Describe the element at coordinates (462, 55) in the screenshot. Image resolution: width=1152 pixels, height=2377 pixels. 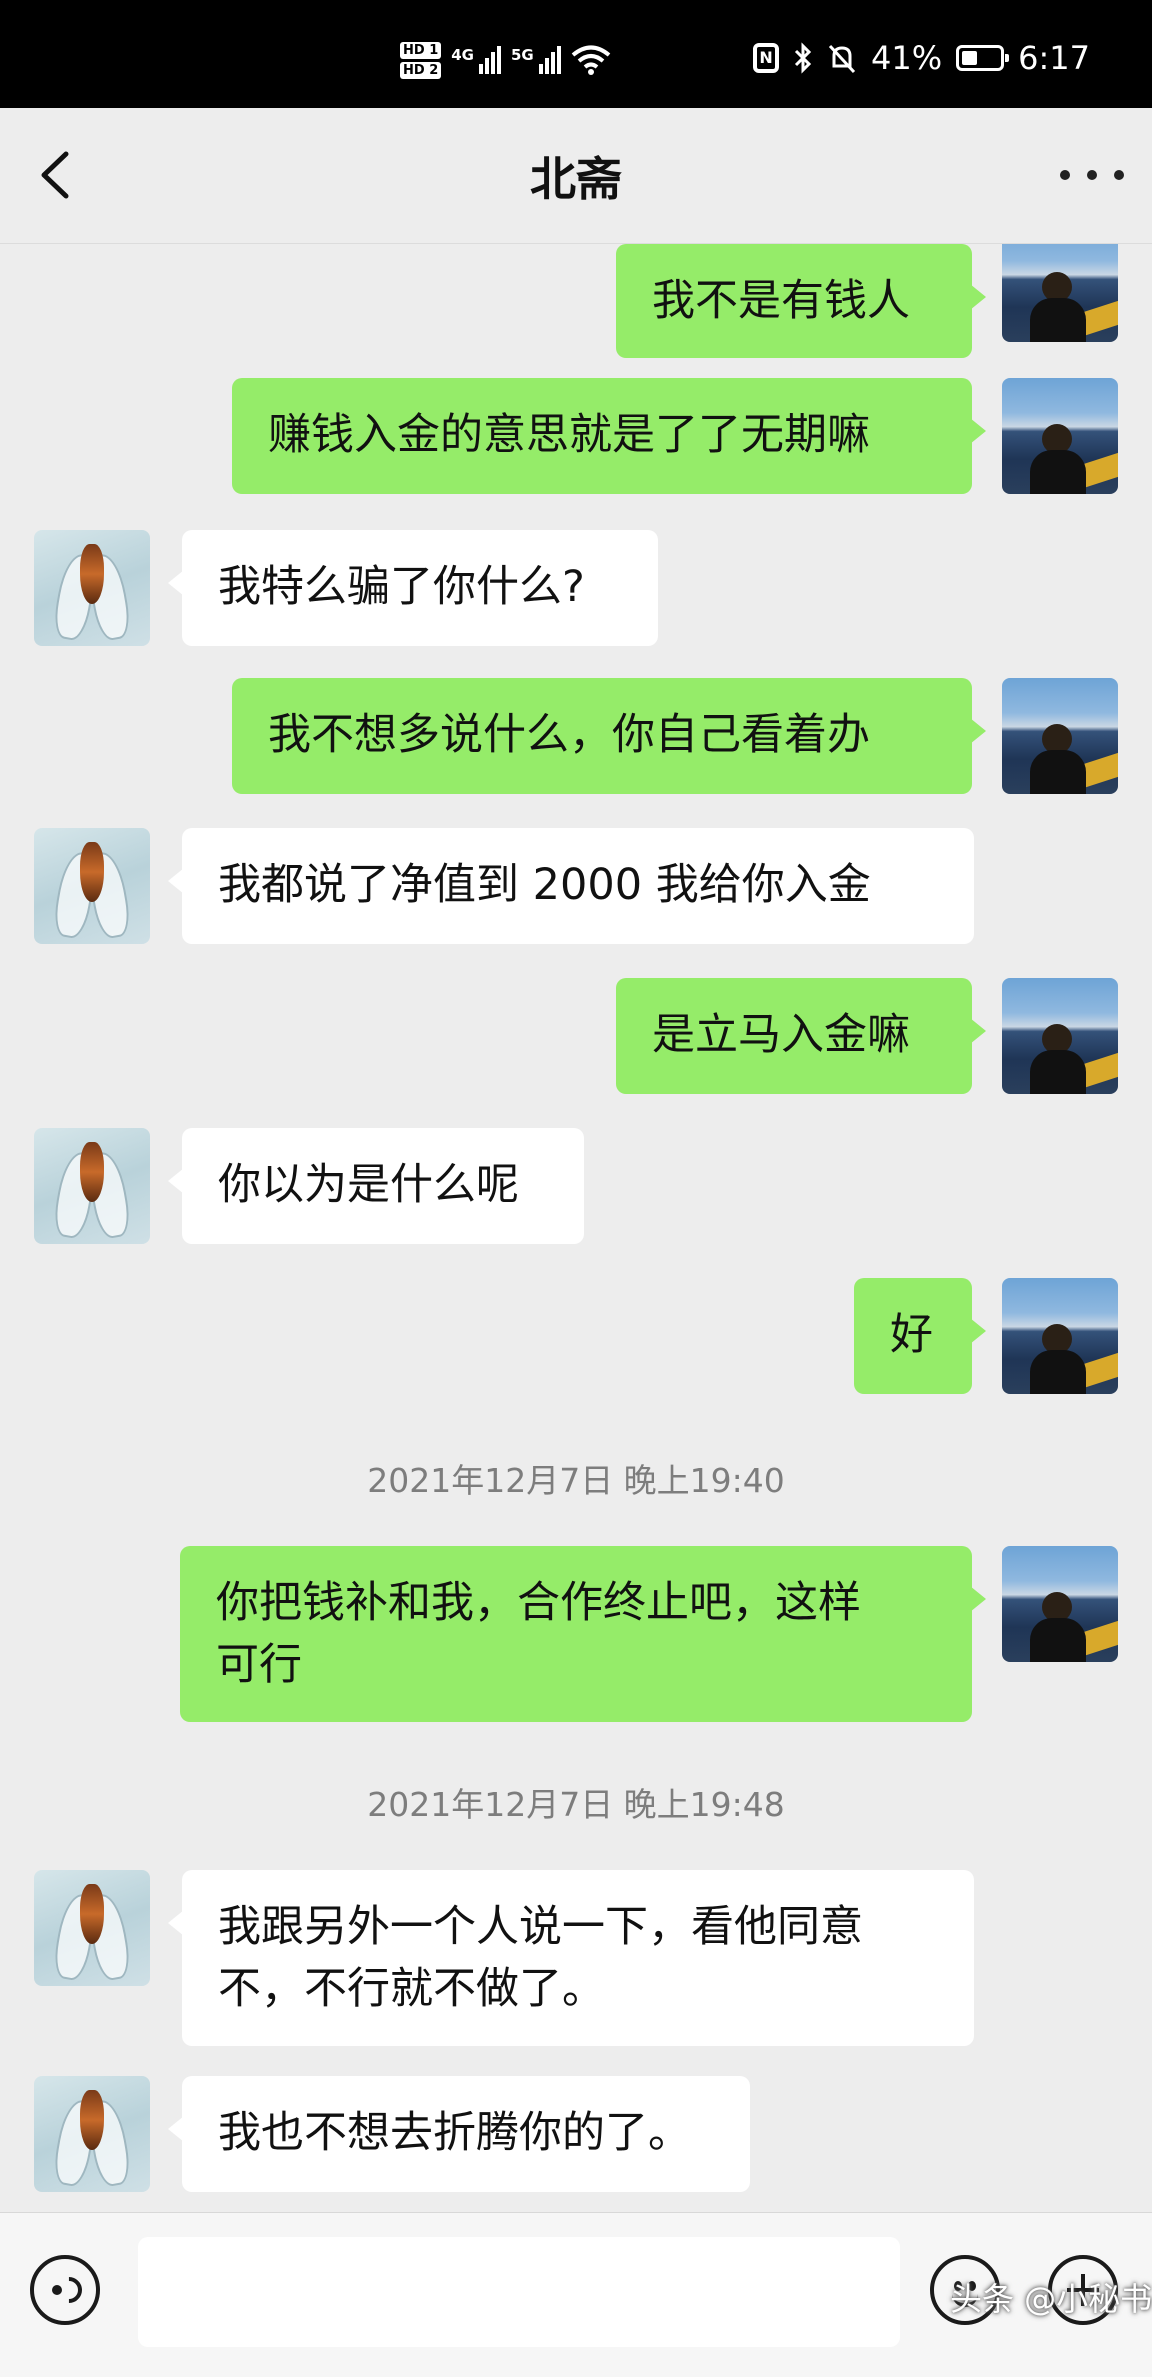
I see `network-type-1: 4G` at that location.